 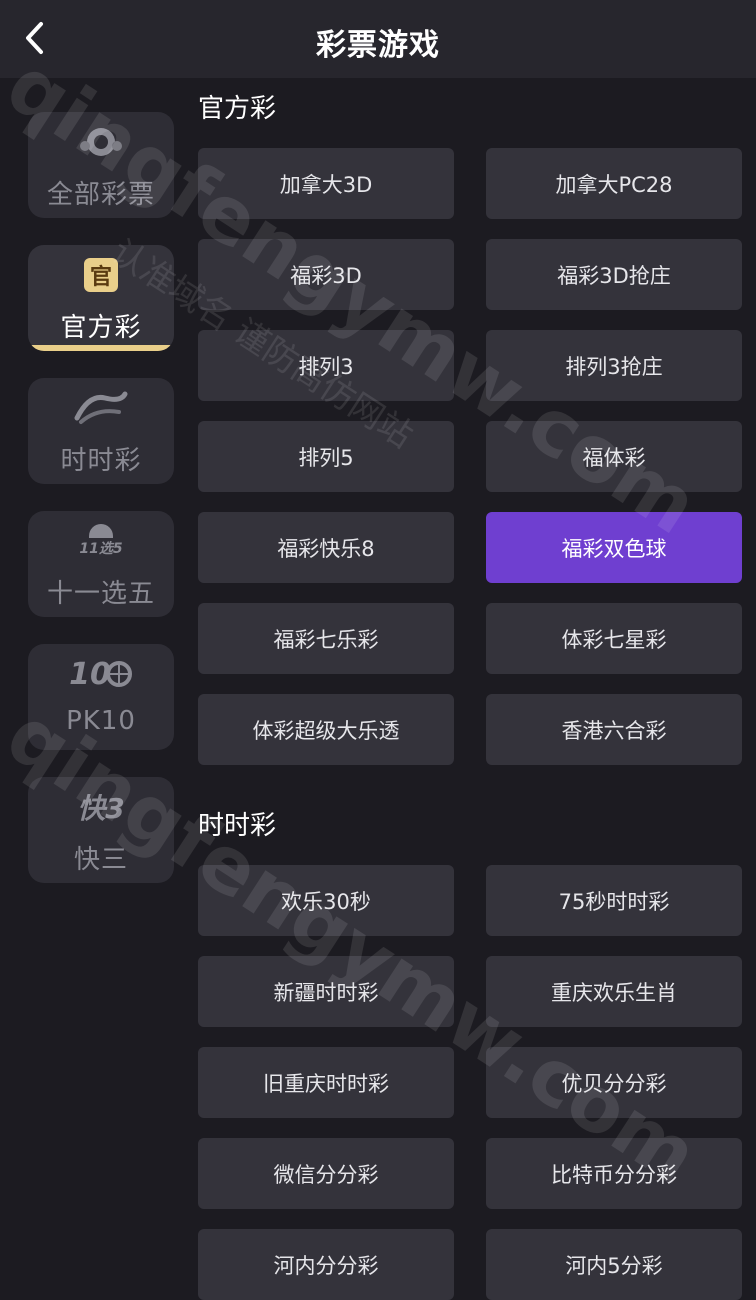 I want to click on game-button: 福彩3D, so click(x=326, y=274).